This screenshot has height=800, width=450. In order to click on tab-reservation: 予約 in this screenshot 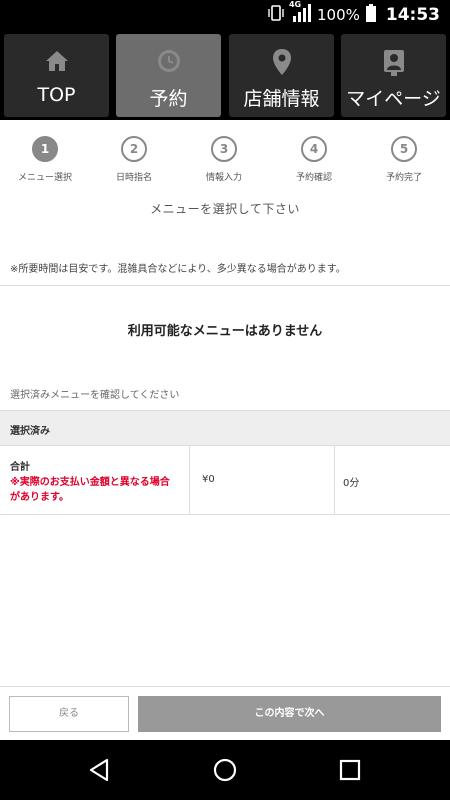, I will do `click(168, 75)`.